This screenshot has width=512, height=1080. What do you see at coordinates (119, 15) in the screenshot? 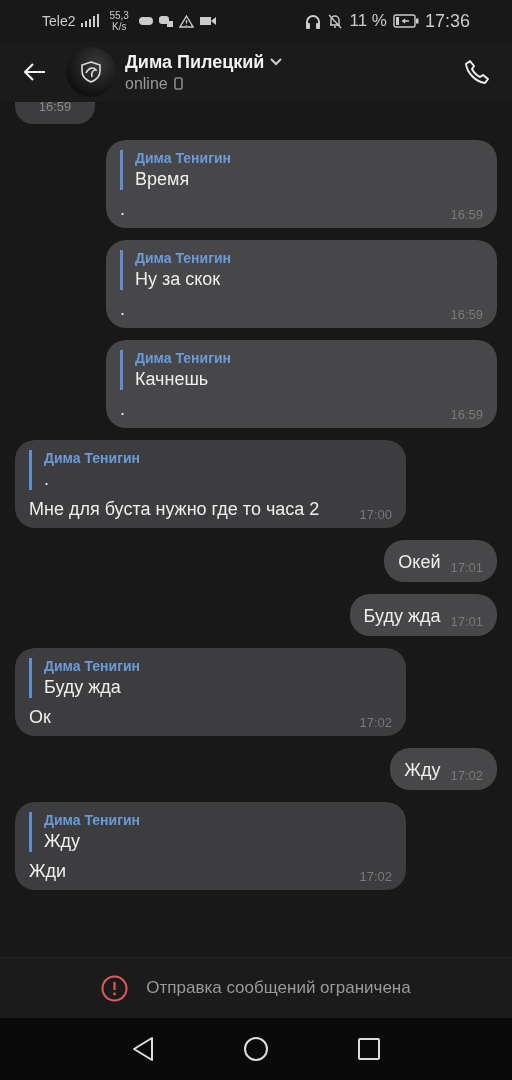
I see `net-speed: 55,3` at bounding box center [119, 15].